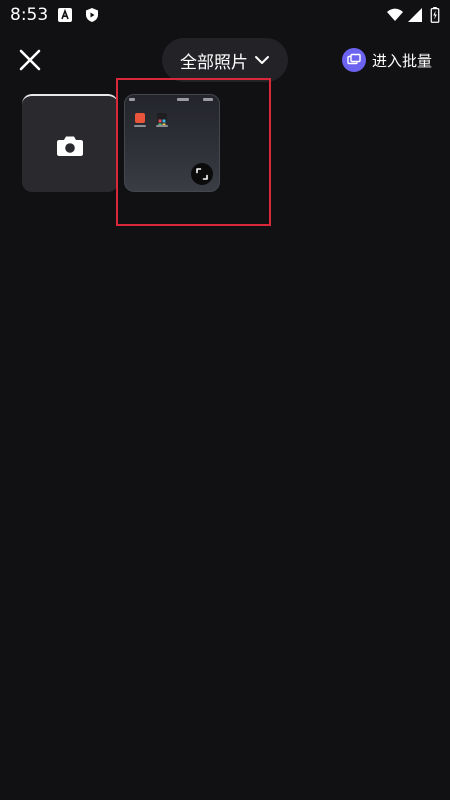 This screenshot has height=800, width=450. I want to click on expand-icon, so click(202, 174).